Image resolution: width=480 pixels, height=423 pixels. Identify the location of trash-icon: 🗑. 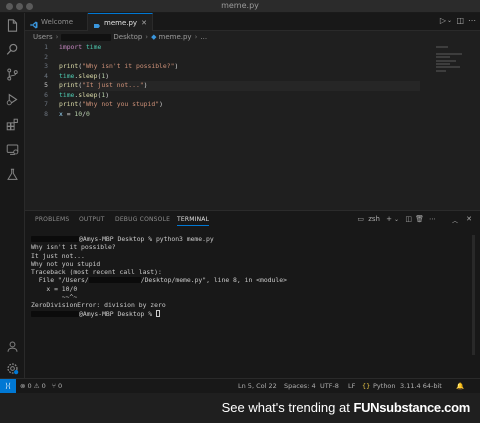
(419, 219).